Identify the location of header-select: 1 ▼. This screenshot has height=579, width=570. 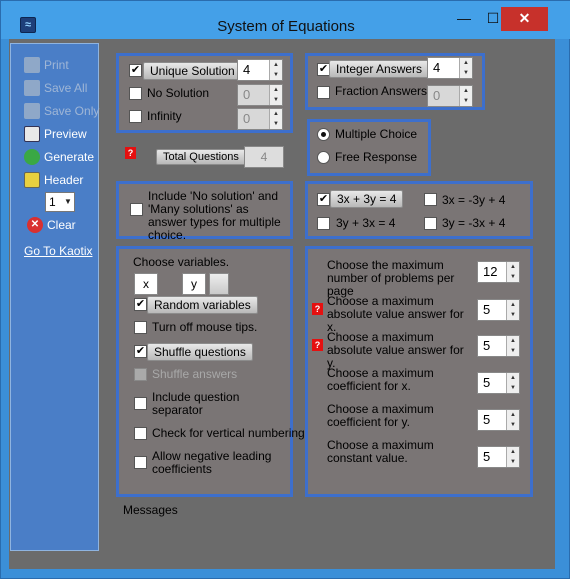
(60, 202).